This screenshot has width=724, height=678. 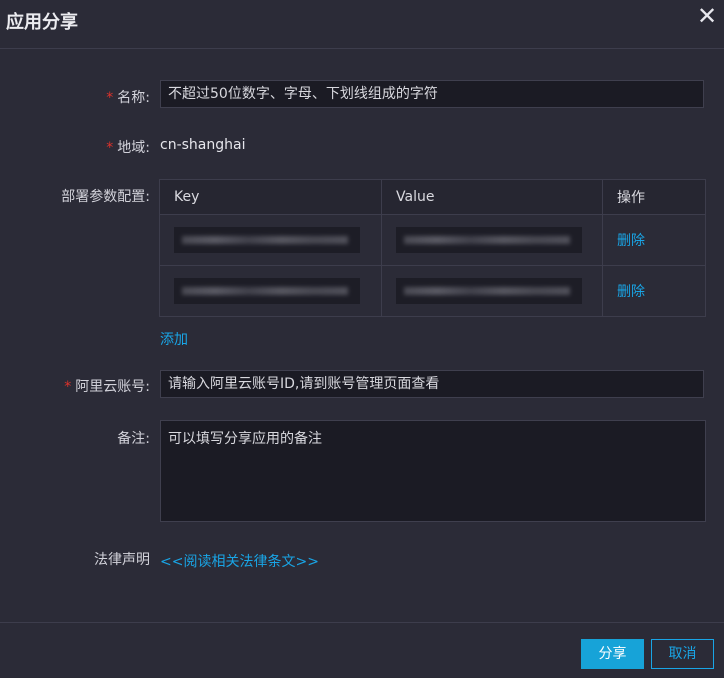 What do you see at coordinates (707, 16) in the screenshot?
I see `close-icon: ✕` at bounding box center [707, 16].